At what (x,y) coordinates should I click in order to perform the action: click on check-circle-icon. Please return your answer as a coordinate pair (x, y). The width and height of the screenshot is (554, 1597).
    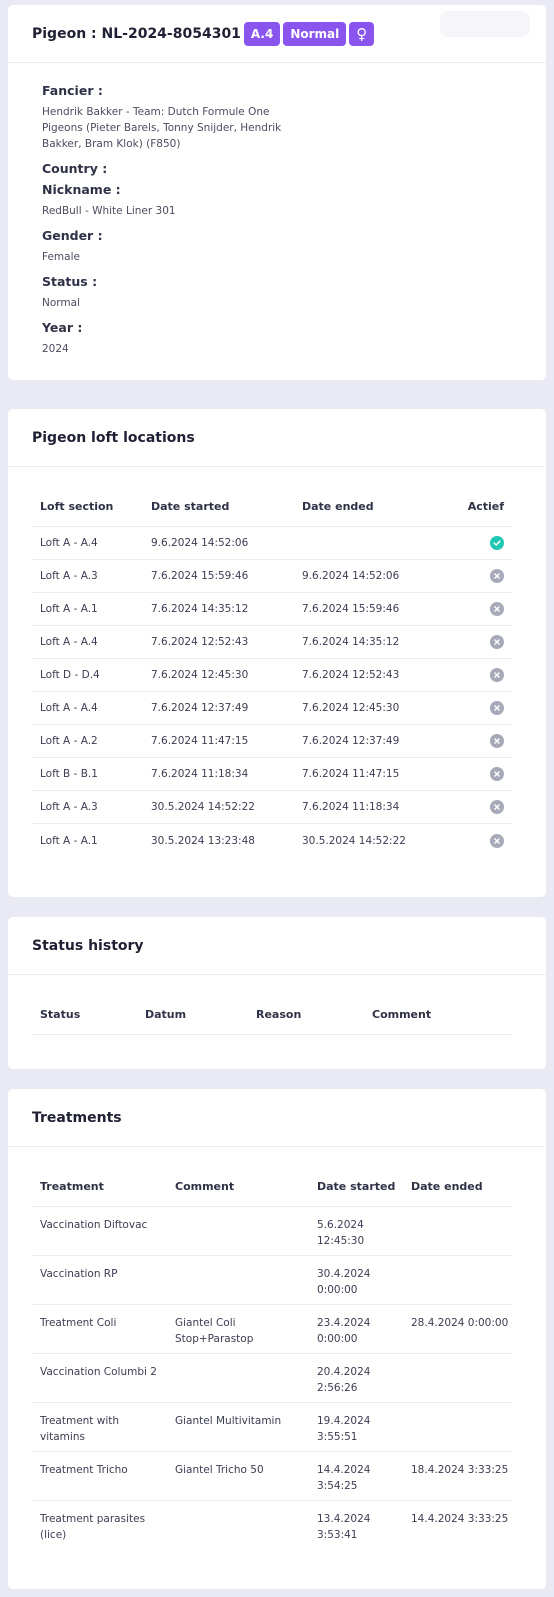
    Looking at the image, I should click on (497, 543).